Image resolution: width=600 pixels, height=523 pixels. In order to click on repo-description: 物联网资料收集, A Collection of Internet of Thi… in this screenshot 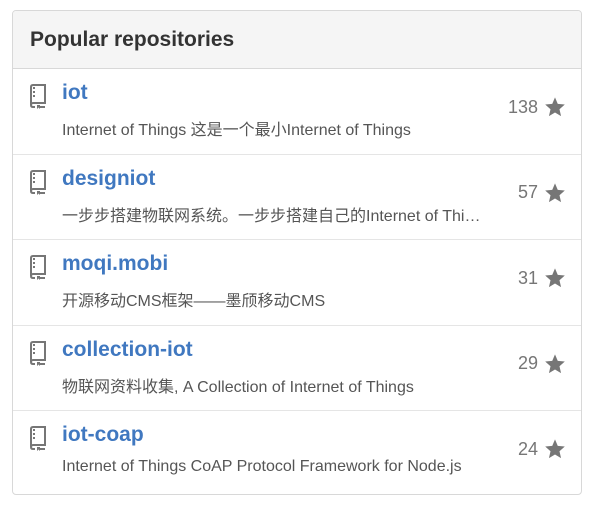, I will do `click(238, 387)`.